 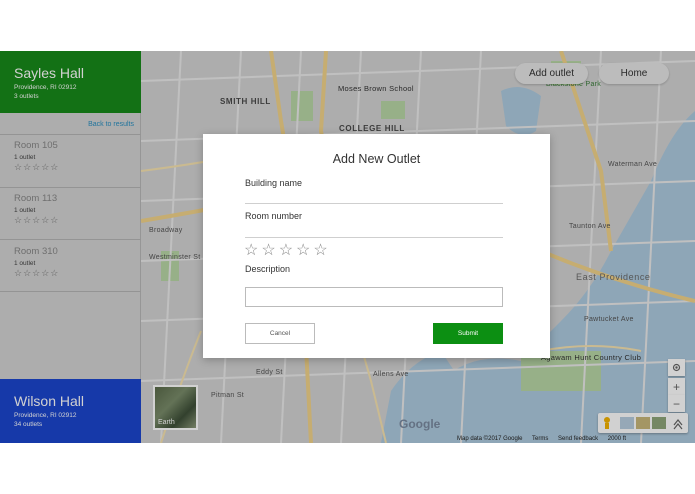 What do you see at coordinates (280, 333) in the screenshot?
I see `cancel-button: Cancel` at bounding box center [280, 333].